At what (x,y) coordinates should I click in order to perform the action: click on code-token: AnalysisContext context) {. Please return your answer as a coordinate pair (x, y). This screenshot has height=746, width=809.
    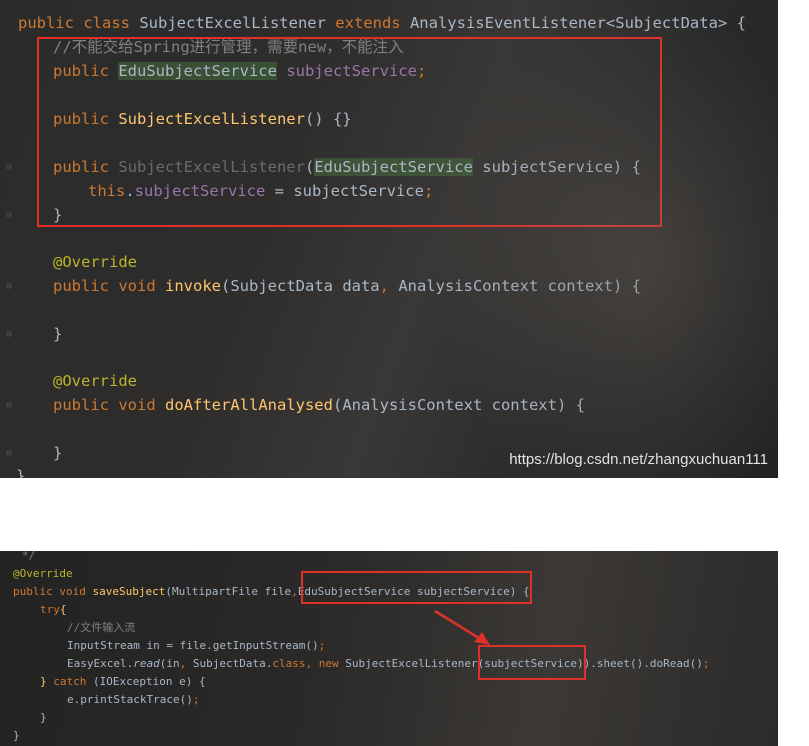
    Looking at the image, I should click on (519, 286).